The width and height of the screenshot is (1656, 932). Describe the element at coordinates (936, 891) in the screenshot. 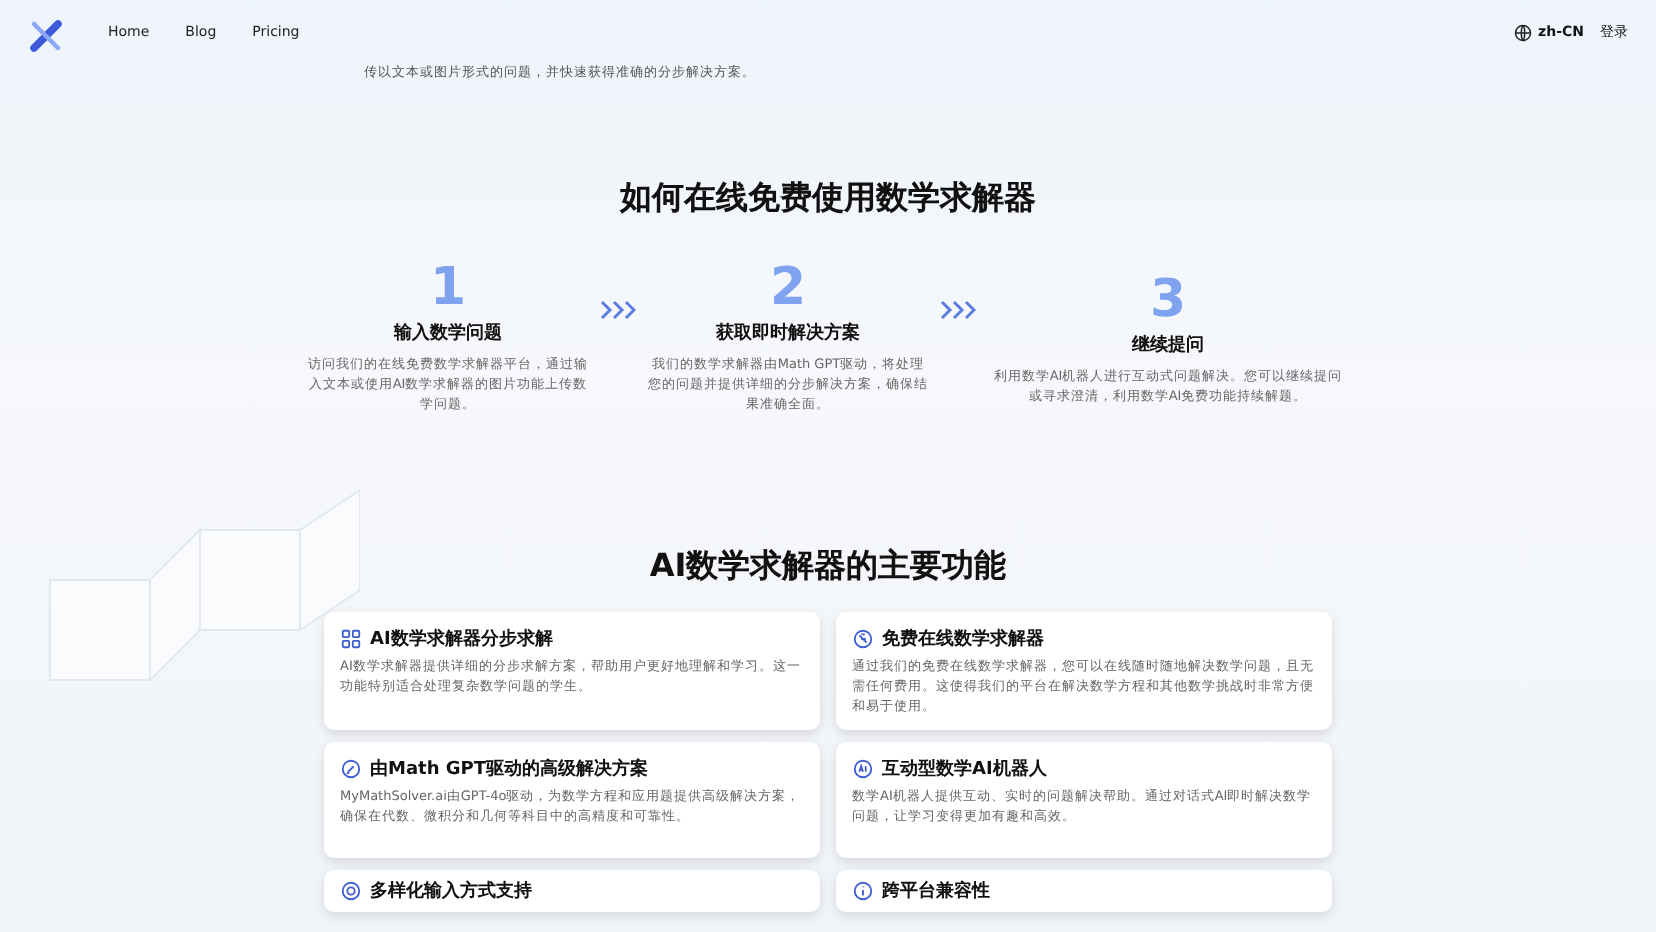

I see `feature-title: 跨平台兼容性` at that location.